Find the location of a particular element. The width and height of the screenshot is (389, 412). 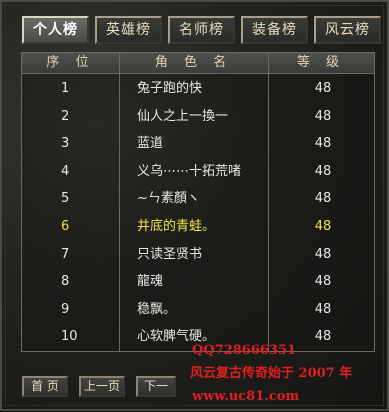

table-row: 2 仙人之上一換一 48 is located at coordinates (198, 117).